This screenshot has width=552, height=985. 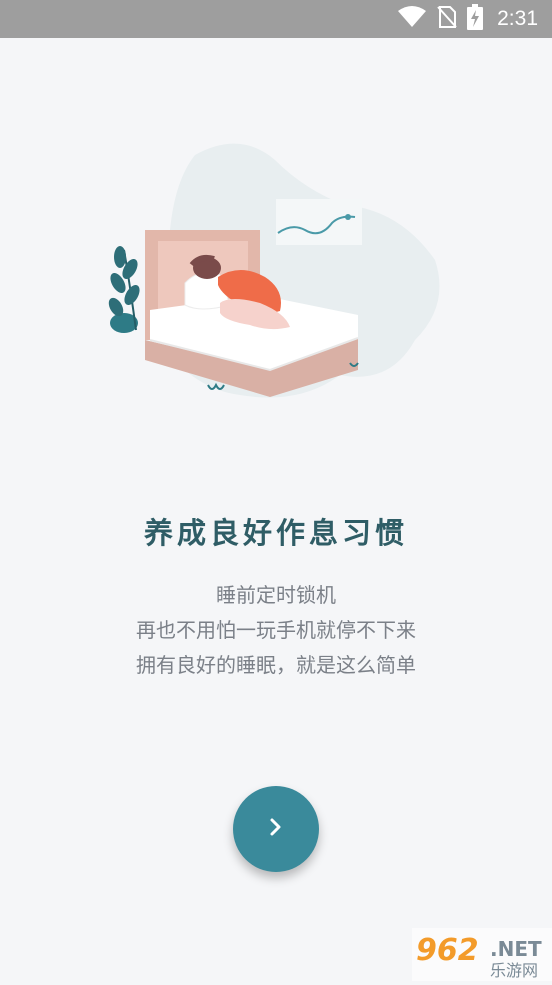 I want to click on description: 睡前定时锁机 再也不用怕一玩手机就停不下来 拥有良好的睡眠，就是这么简单, so click(x=276, y=630).